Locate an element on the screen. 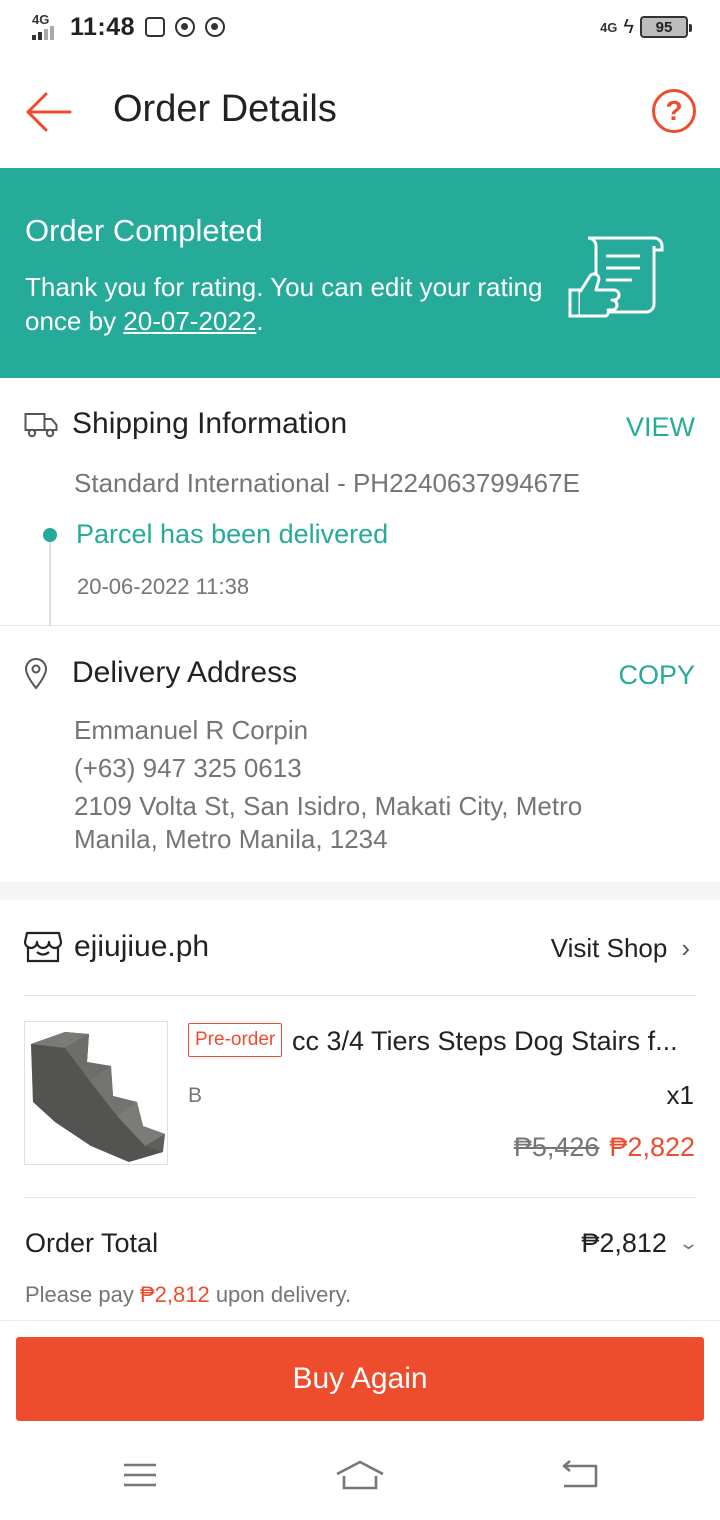 This screenshot has width=720, height=1520. clock: 11:48 is located at coordinates (103, 26).